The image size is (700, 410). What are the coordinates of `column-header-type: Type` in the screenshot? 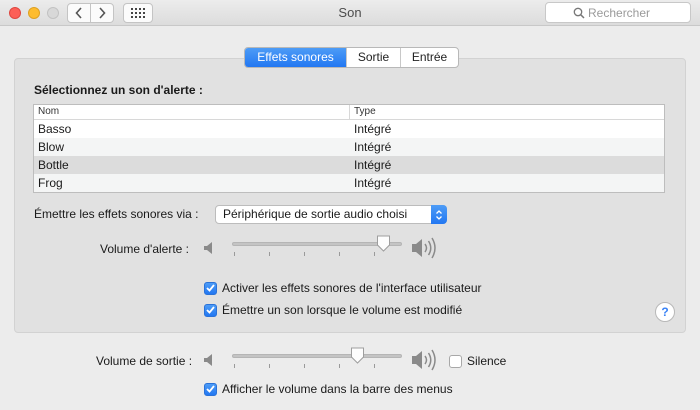 It's located at (363, 112).